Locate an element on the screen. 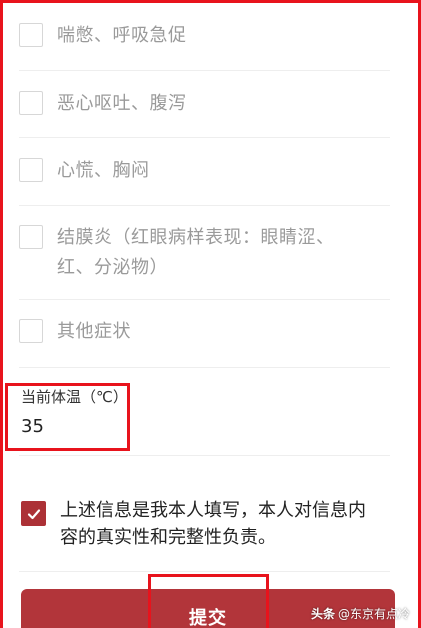 The width and height of the screenshot is (421, 628). symptom-label: 恶心呕吐、腹泻 is located at coordinates (122, 103).